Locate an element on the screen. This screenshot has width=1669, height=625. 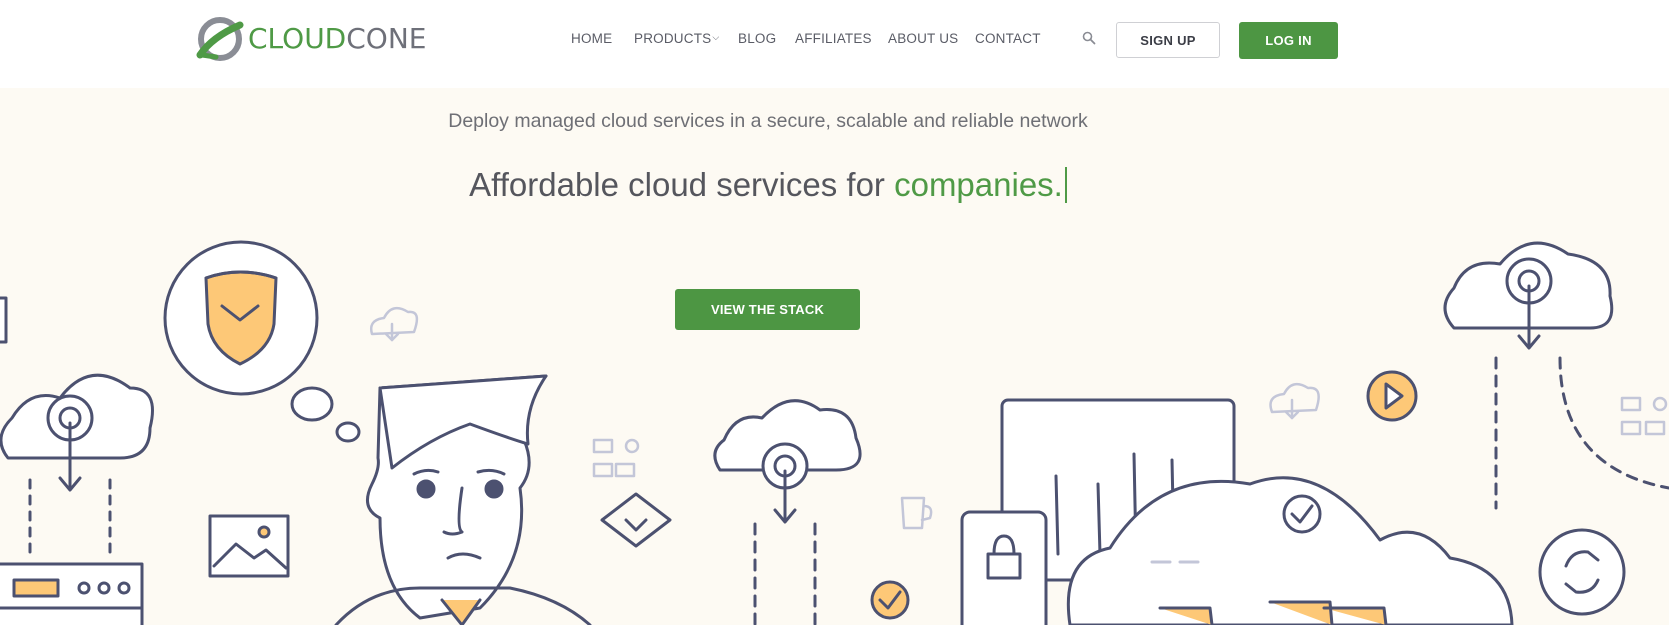
logo-icon is located at coordinates (220, 39).